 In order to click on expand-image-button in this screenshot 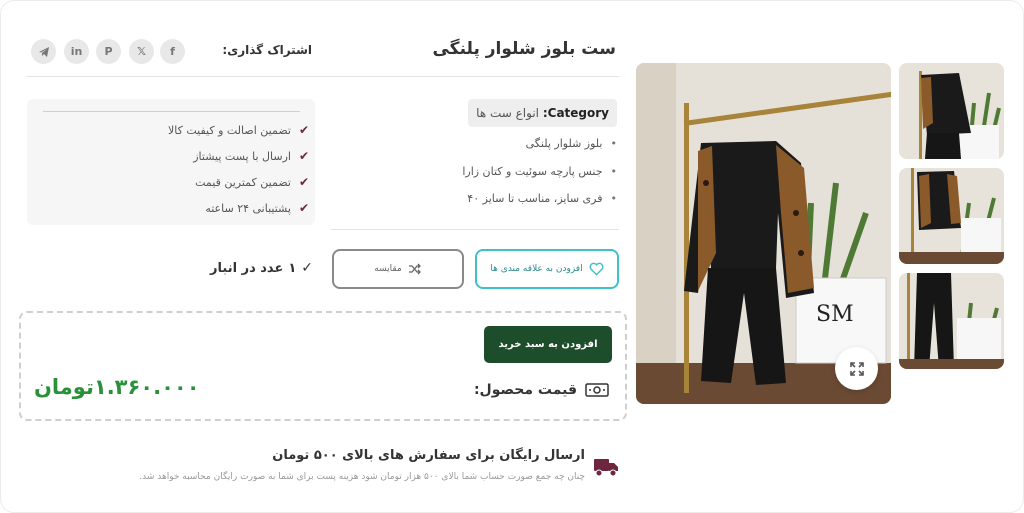, I will do `click(856, 368)`.